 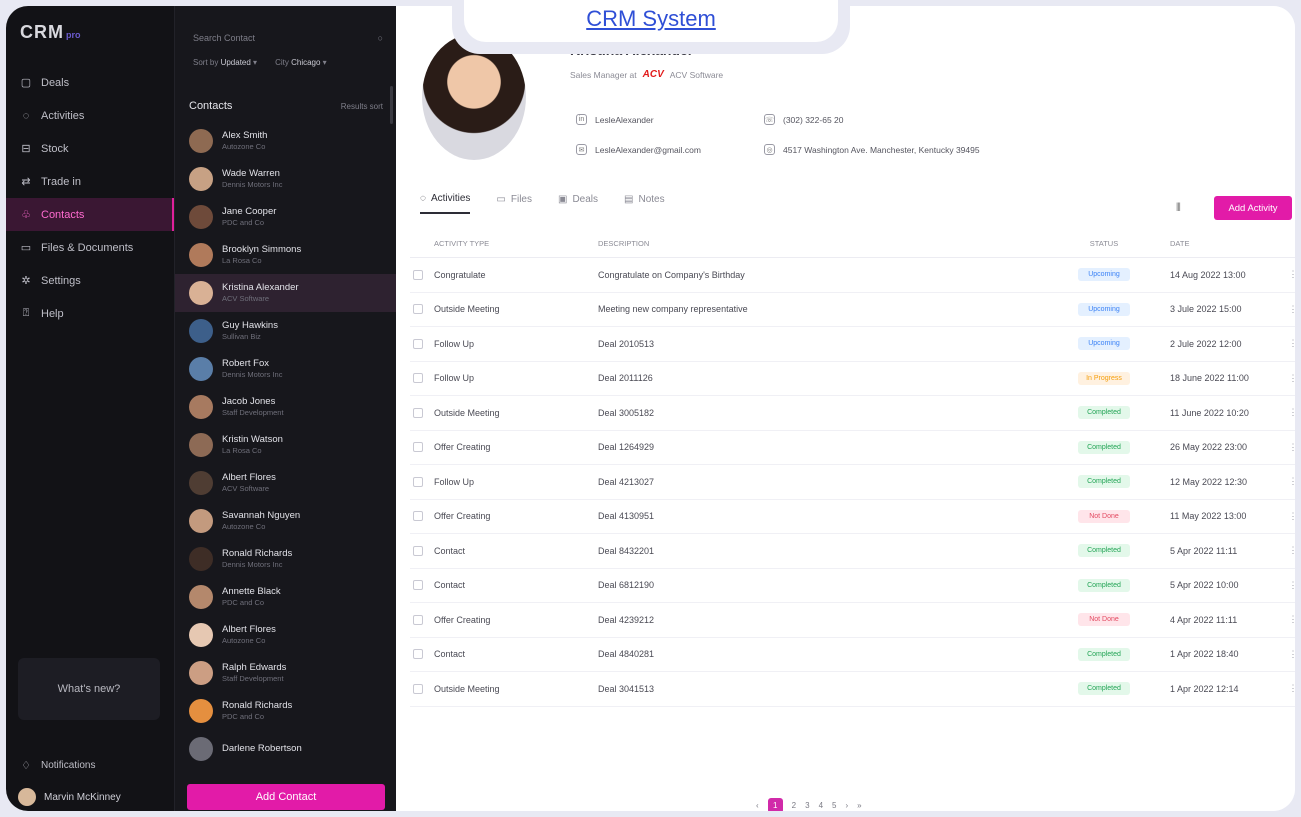 What do you see at coordinates (380, 38) in the screenshot?
I see `search-icon: ○` at bounding box center [380, 38].